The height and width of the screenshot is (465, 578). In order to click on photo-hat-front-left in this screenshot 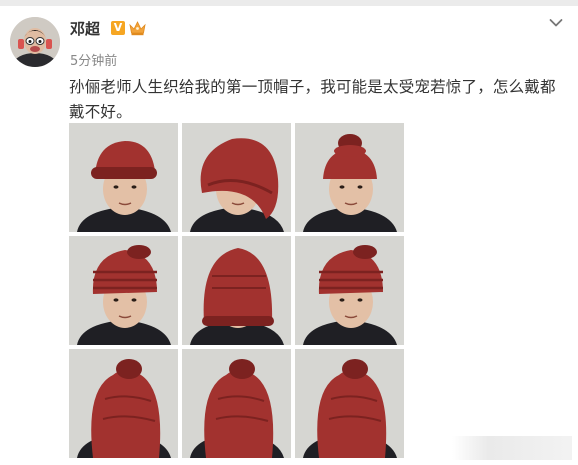, I will do `click(123, 177)`.